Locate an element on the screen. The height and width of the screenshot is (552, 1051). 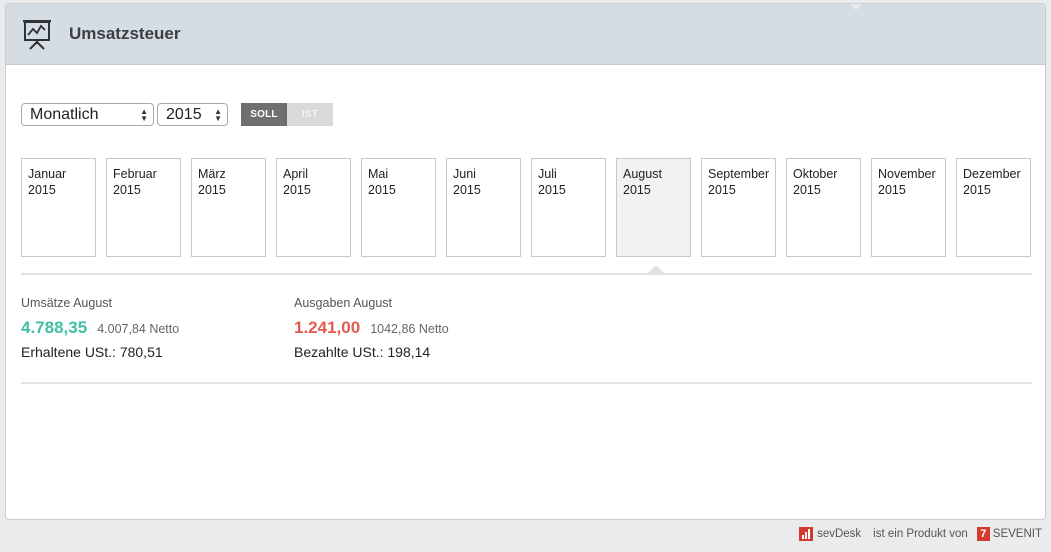
month-card-mai: Mai 2015 is located at coordinates (398, 207).